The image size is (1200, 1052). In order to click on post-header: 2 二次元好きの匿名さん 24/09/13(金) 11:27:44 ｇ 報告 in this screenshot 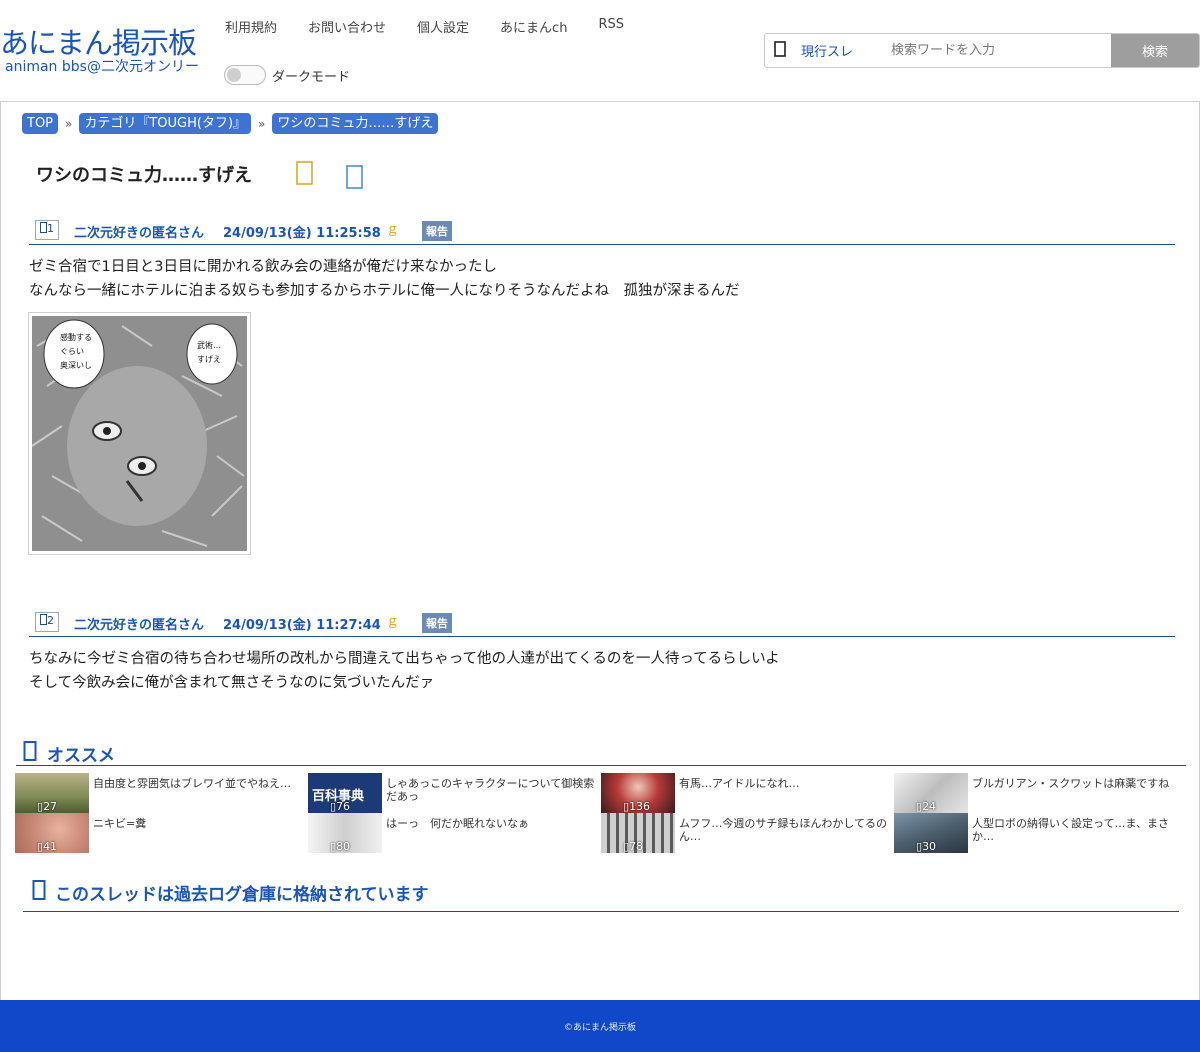, I will do `click(602, 621)`.